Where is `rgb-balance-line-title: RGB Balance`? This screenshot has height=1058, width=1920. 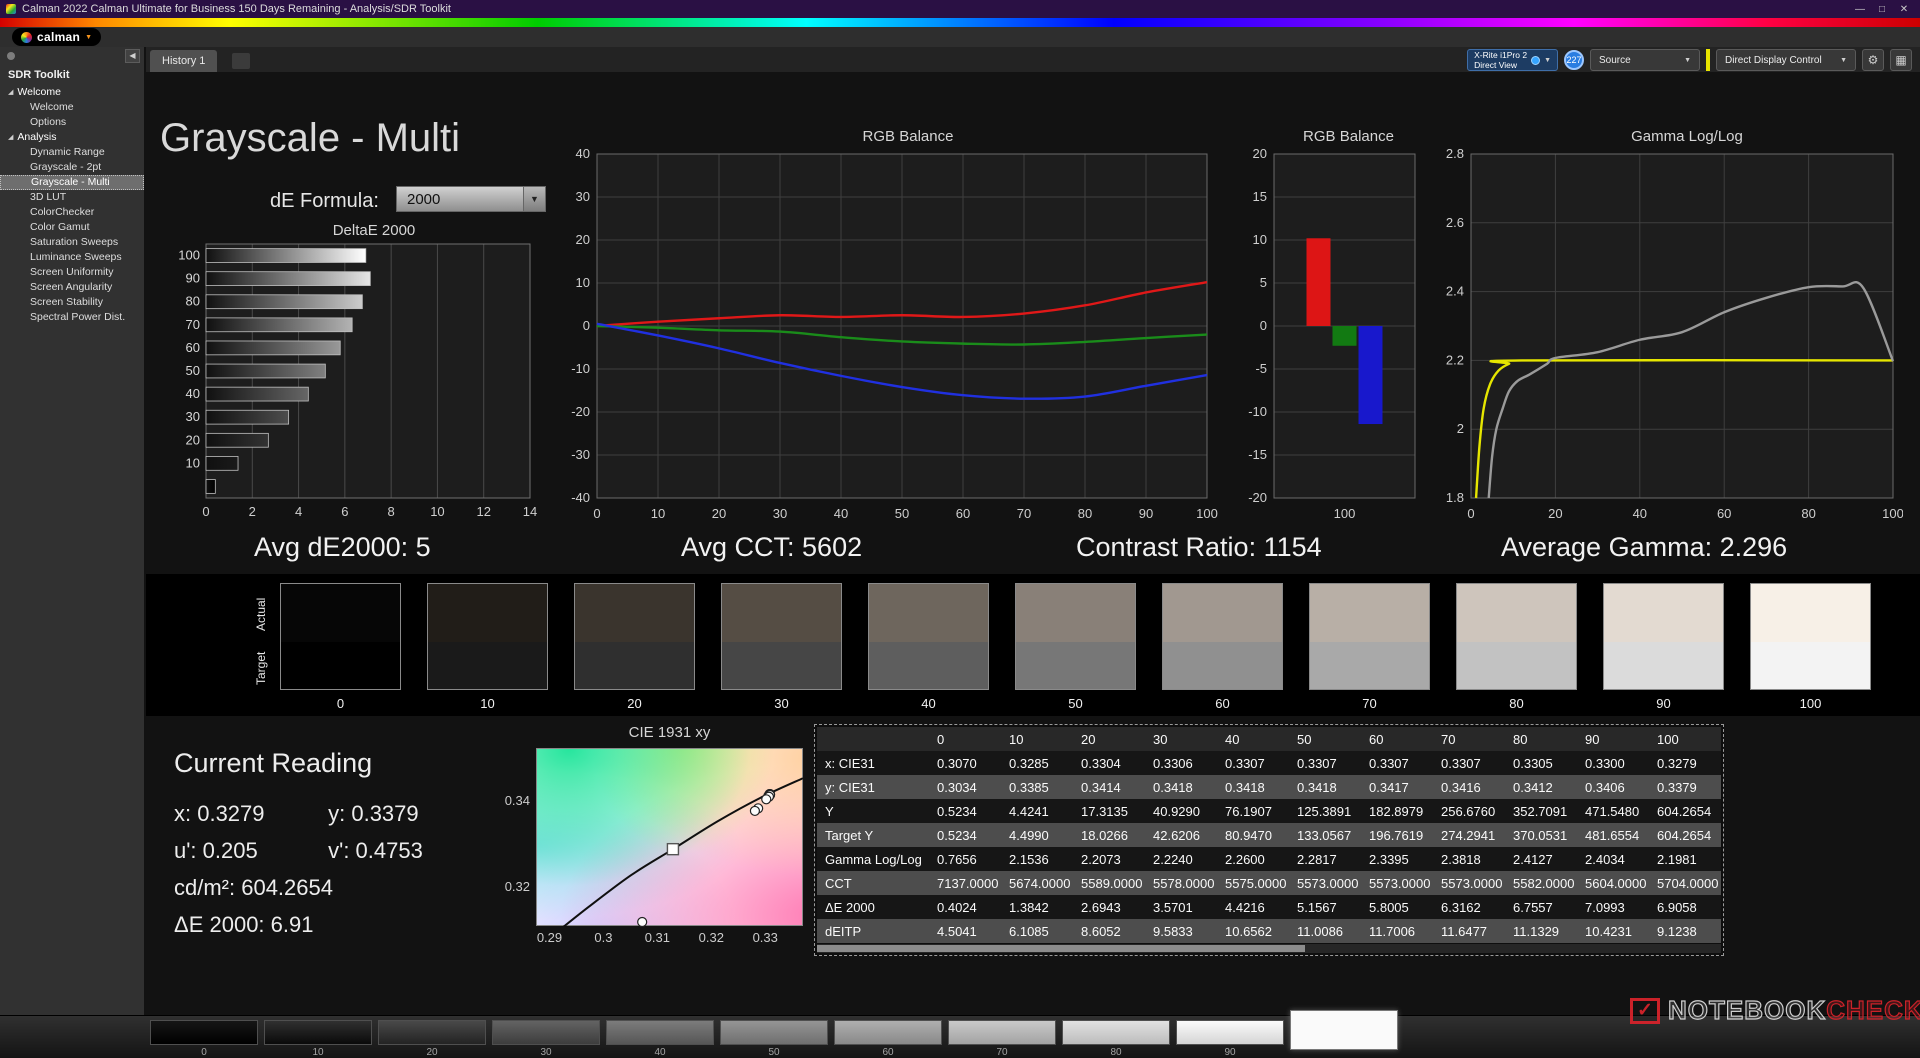 rgb-balance-line-title: RGB Balance is located at coordinates (908, 136).